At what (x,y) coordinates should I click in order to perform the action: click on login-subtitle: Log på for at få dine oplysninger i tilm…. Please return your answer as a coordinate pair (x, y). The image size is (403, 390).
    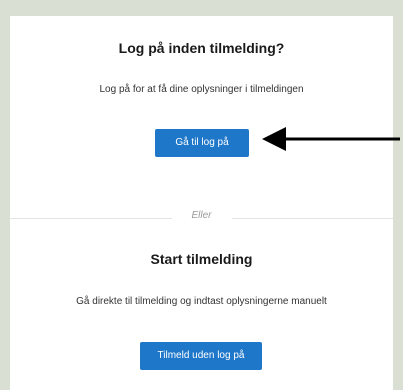
    Looking at the image, I should click on (201, 89).